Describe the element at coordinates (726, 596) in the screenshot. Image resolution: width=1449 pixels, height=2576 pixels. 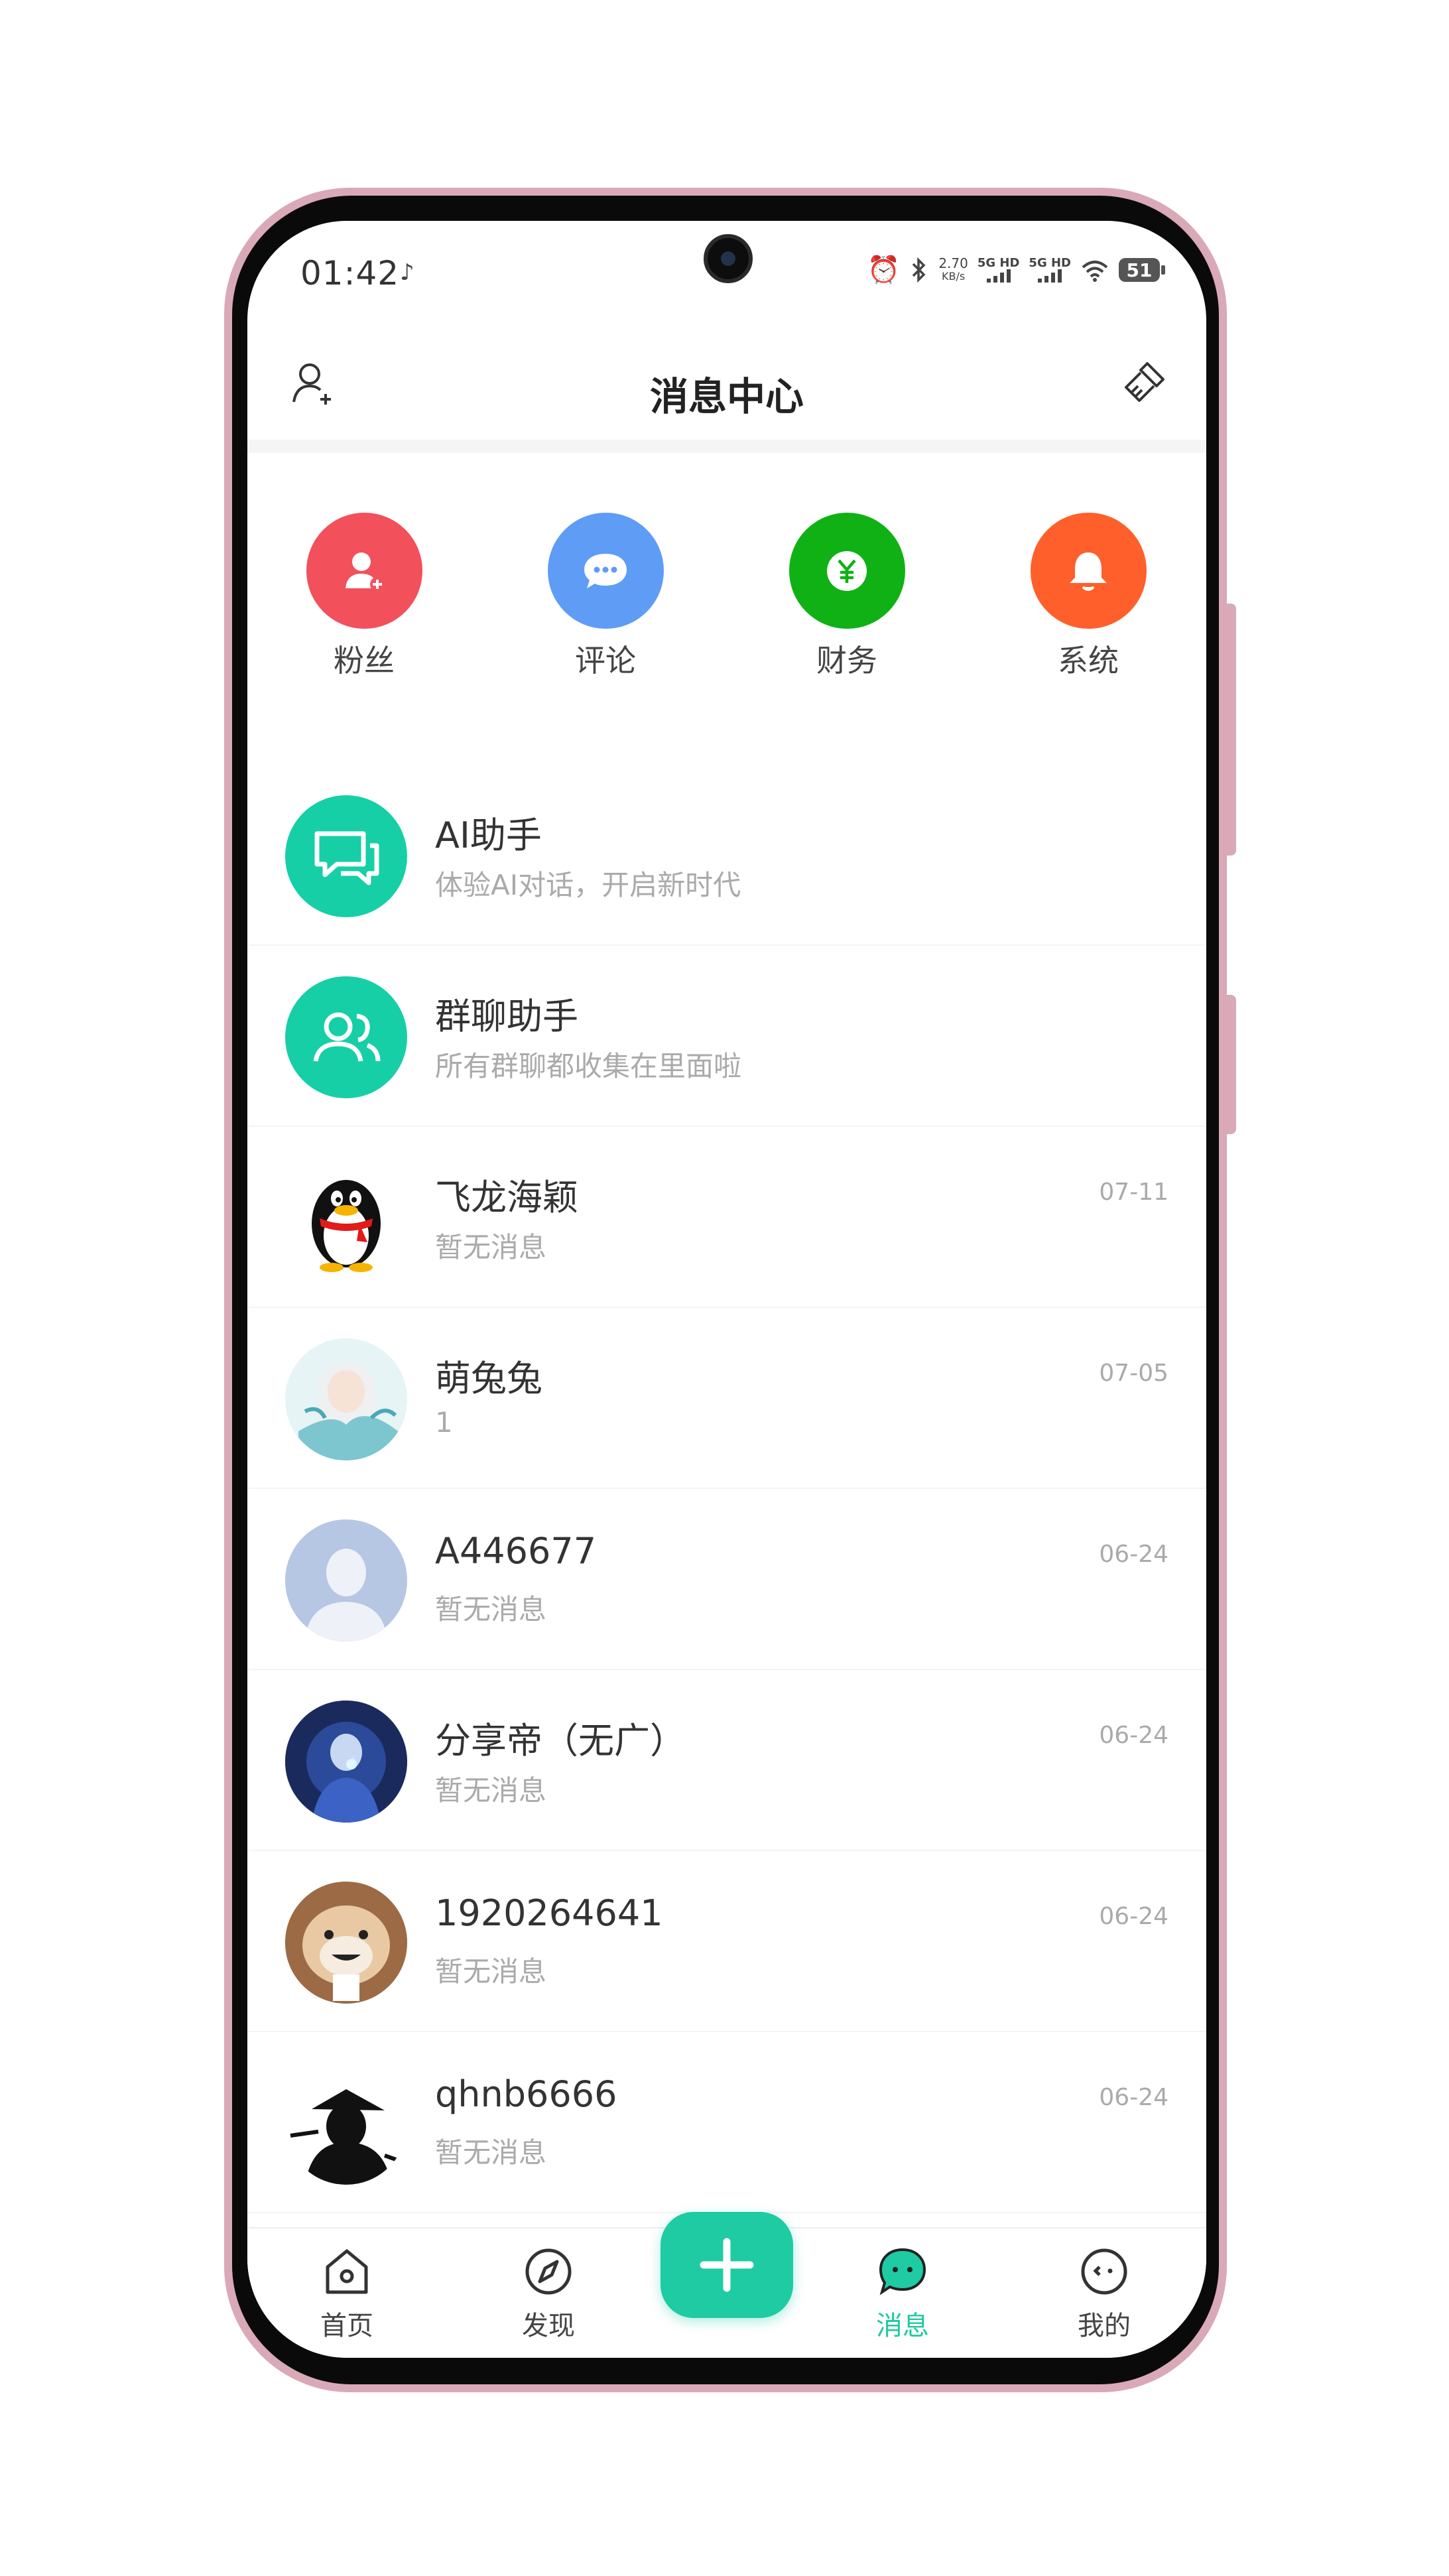
I see `quick-entry-row: 粉丝 评论 财务 系统` at that location.